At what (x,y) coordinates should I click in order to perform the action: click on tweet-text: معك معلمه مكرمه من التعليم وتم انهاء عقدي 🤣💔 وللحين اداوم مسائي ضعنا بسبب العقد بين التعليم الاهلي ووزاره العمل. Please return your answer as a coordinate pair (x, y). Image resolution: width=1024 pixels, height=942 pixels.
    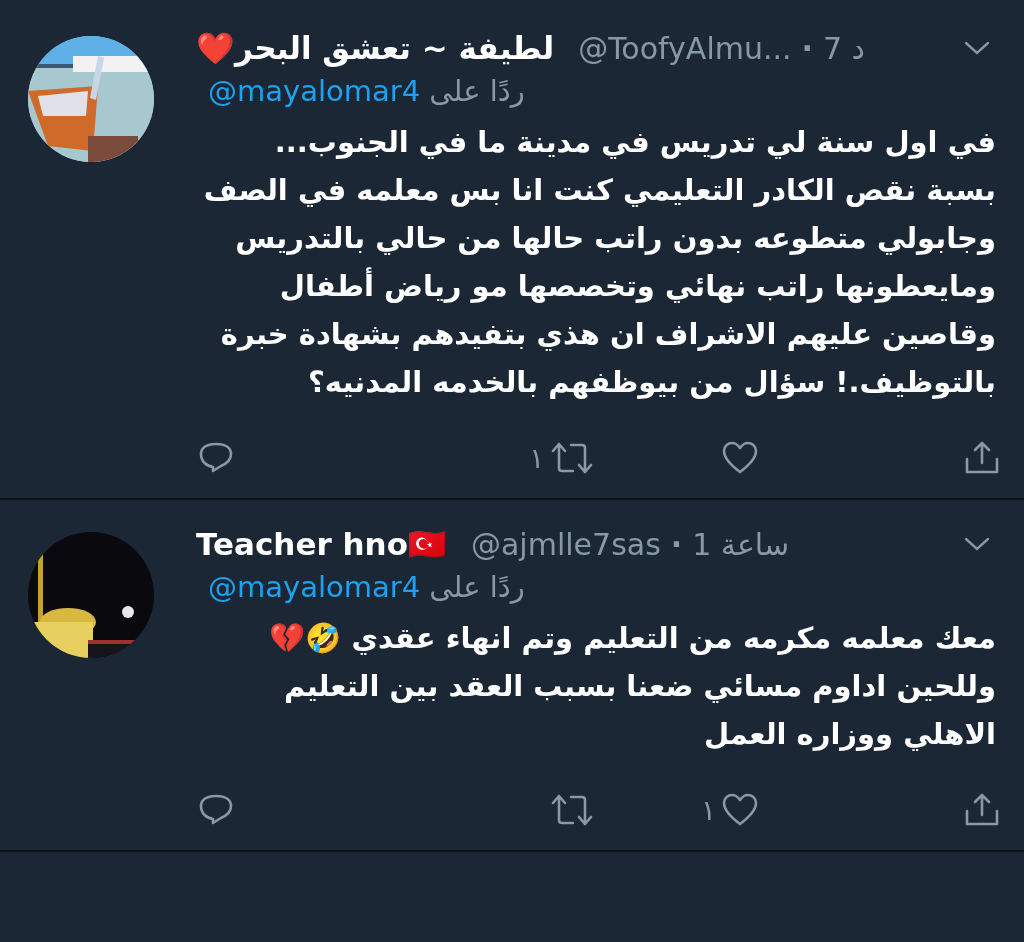
    Looking at the image, I should click on (632, 686).